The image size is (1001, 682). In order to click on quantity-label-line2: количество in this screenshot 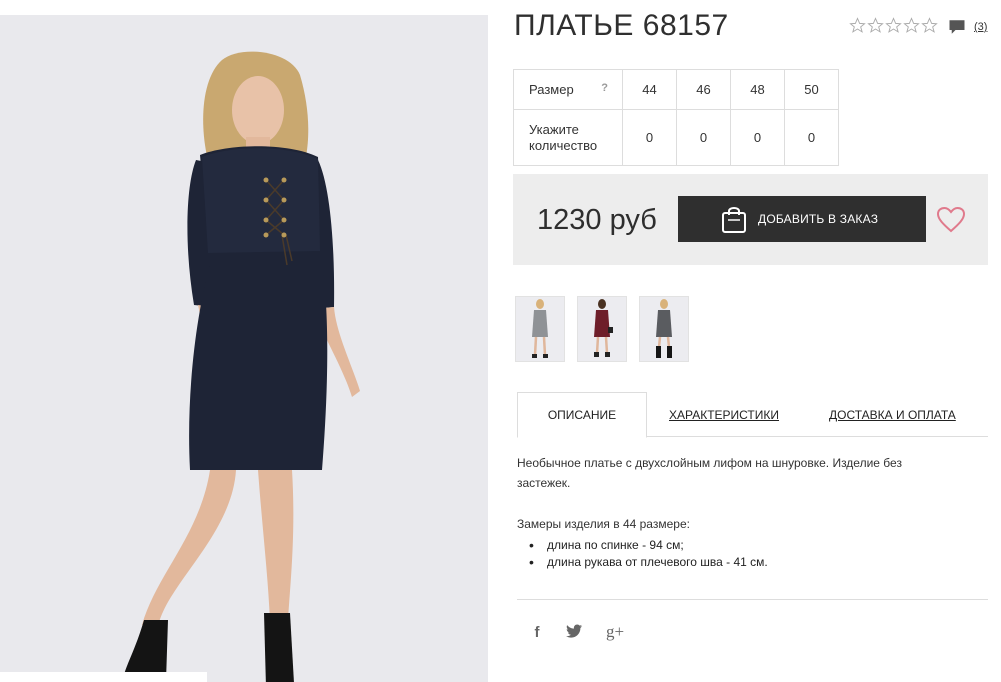, I will do `click(563, 145)`.